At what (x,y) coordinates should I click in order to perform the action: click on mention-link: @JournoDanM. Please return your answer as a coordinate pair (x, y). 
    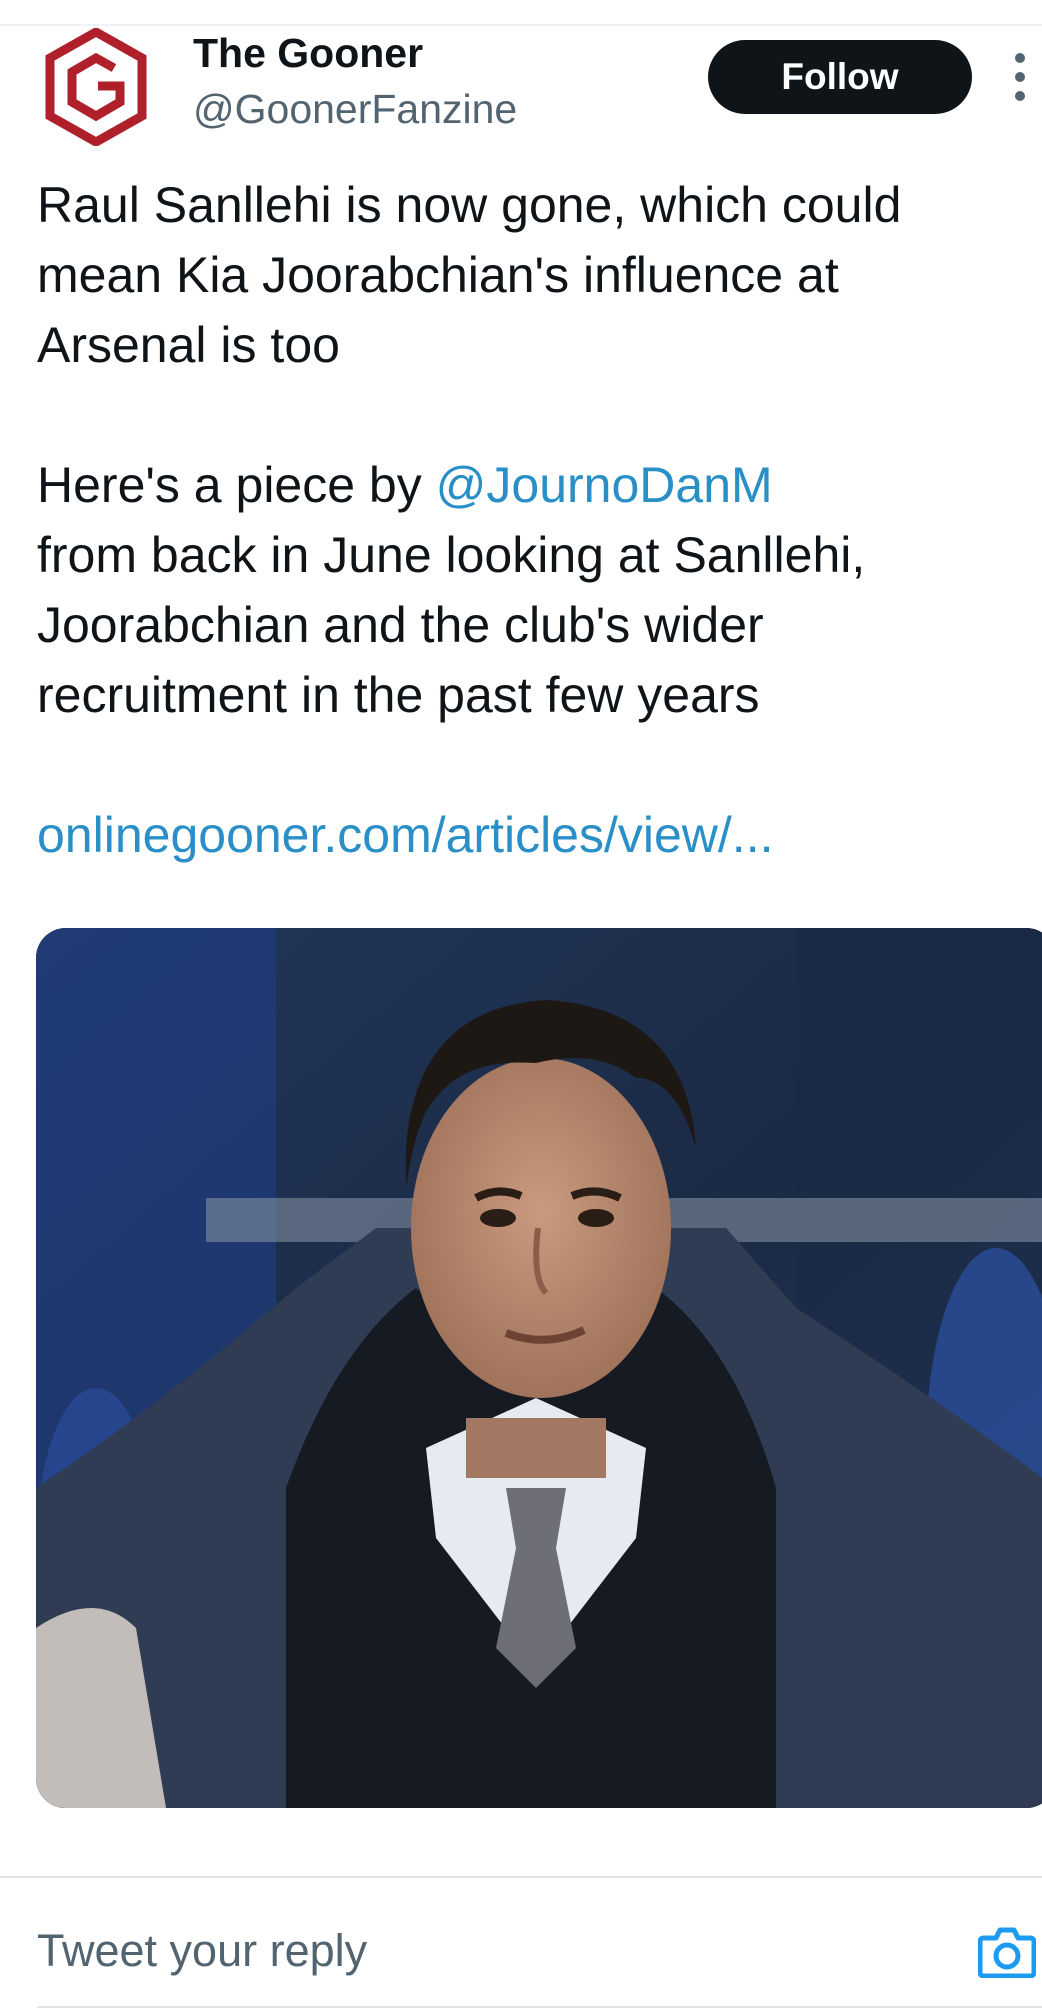
    Looking at the image, I should click on (604, 485).